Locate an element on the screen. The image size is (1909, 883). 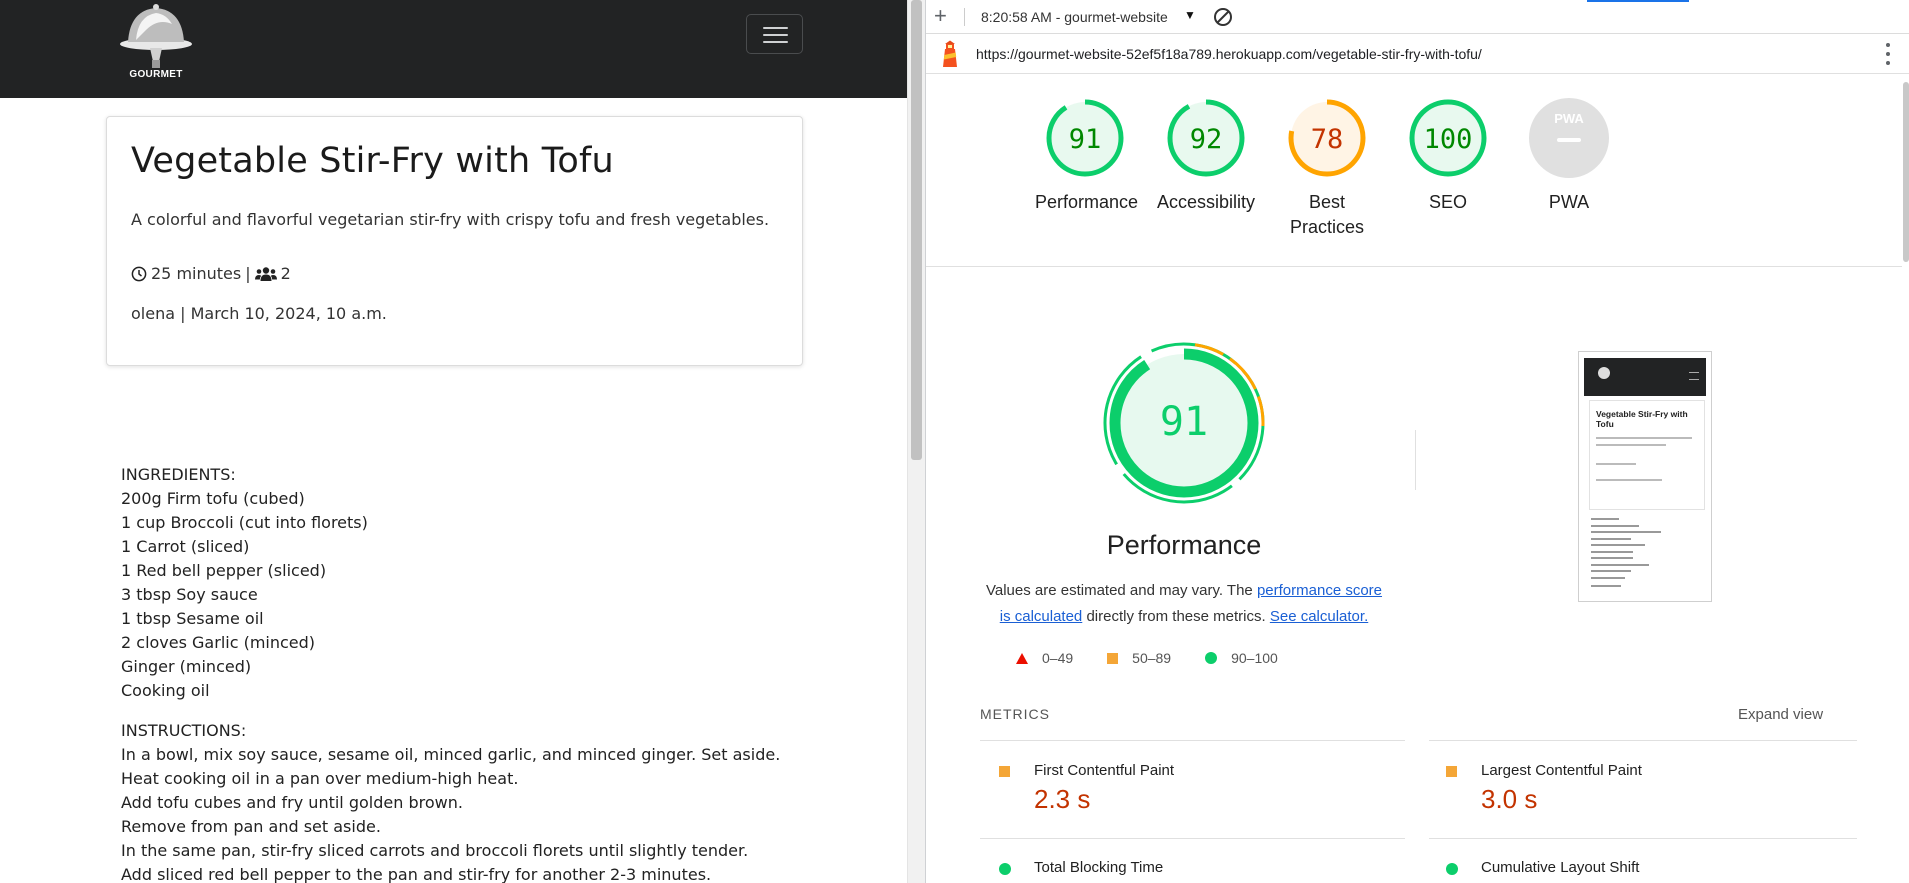
note-middle: directly from these metrics. is located at coordinates (1176, 616).